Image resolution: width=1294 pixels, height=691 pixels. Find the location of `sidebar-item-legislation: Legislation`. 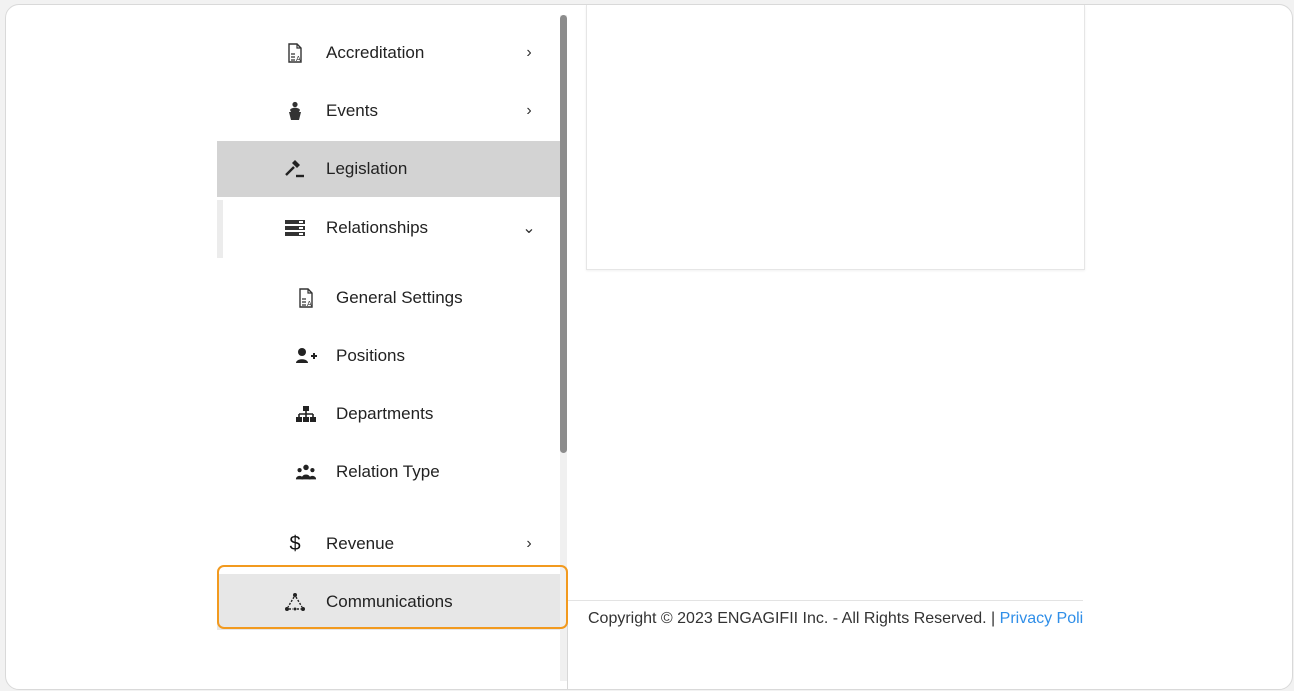

sidebar-item-legislation: Legislation is located at coordinates (388, 169).